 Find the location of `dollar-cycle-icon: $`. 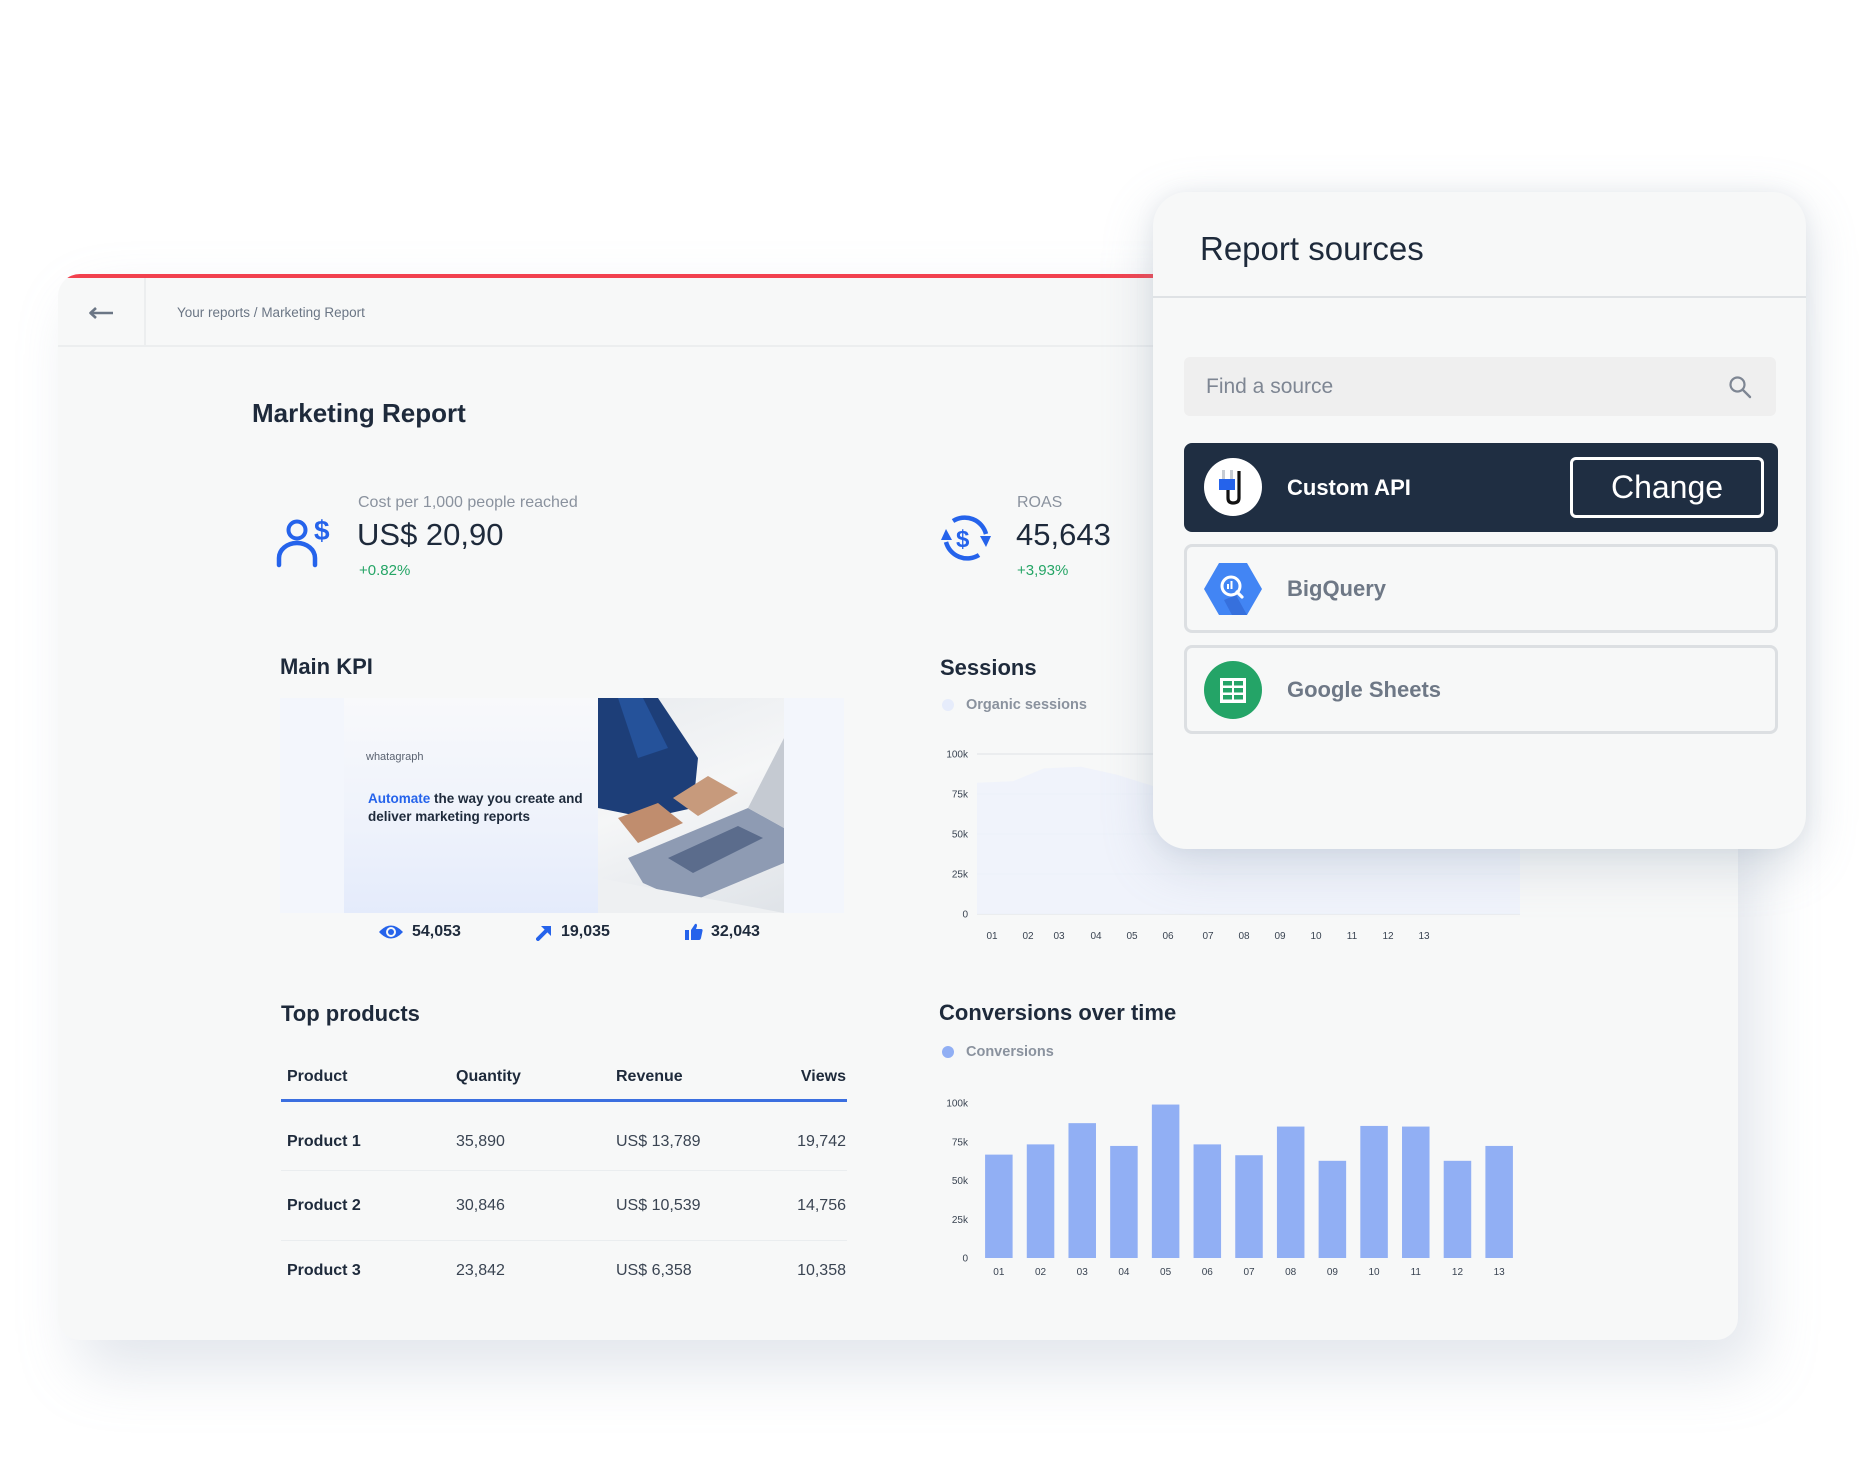

dollar-cycle-icon: $ is located at coordinates (966, 538).